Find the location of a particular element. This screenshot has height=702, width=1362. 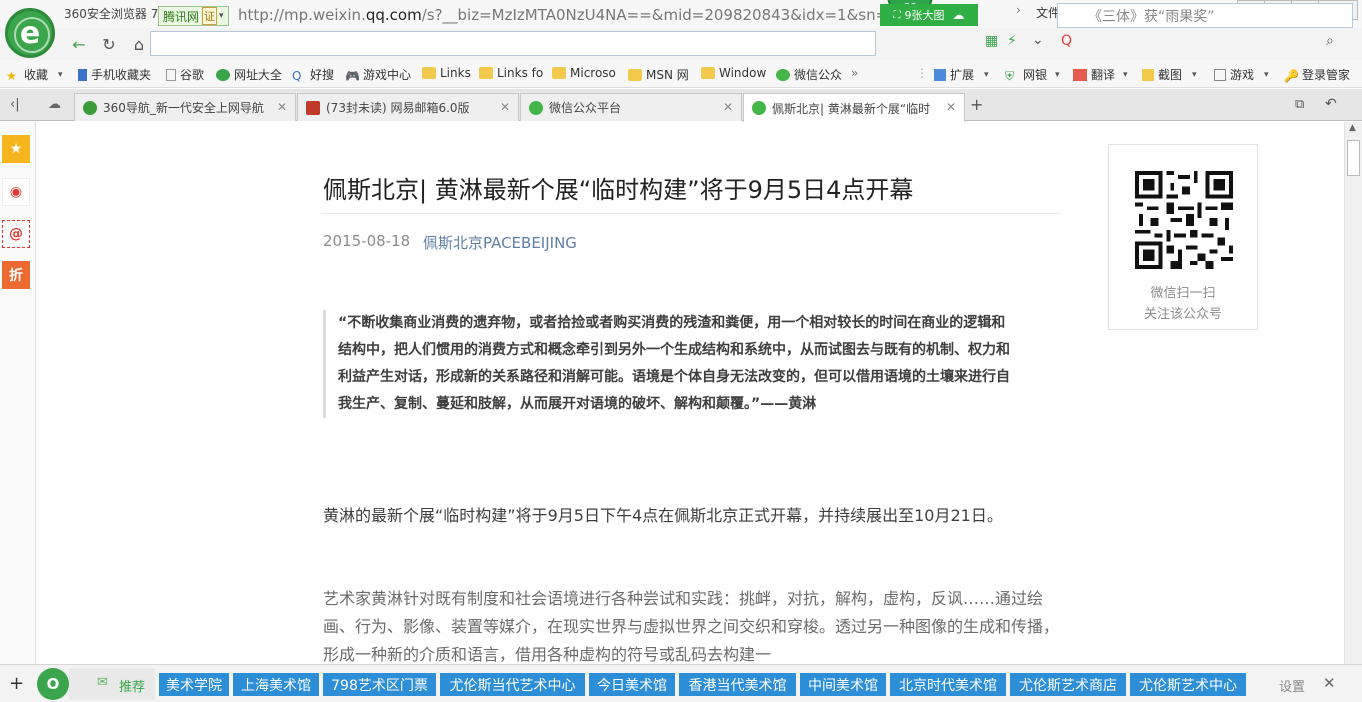

bookmark-label: 手机收藏夹 is located at coordinates (121, 75).